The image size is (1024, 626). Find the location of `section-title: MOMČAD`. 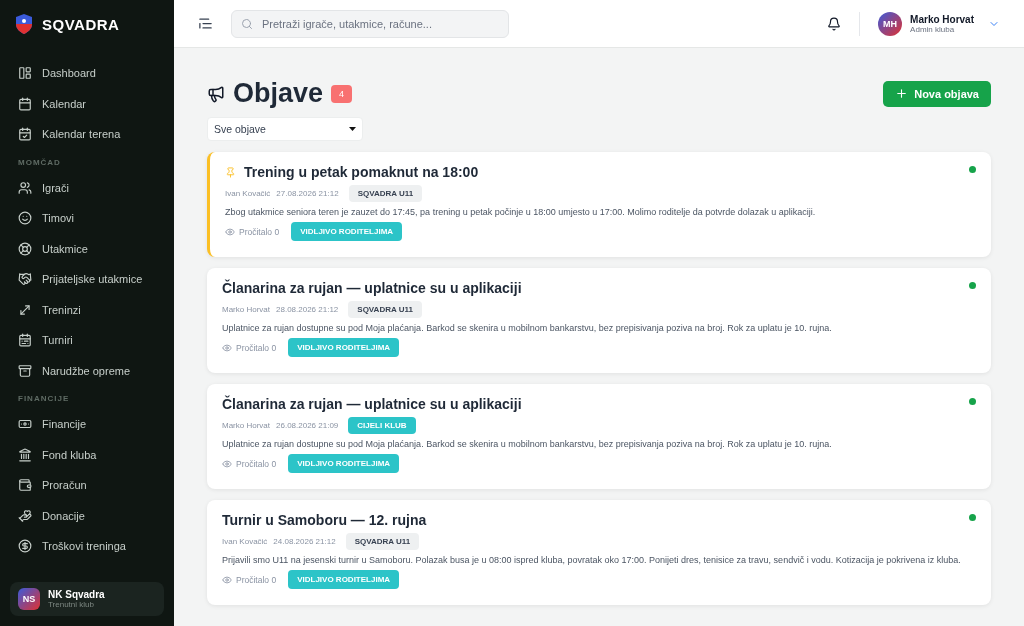

section-title: MOMČAD is located at coordinates (39, 162).